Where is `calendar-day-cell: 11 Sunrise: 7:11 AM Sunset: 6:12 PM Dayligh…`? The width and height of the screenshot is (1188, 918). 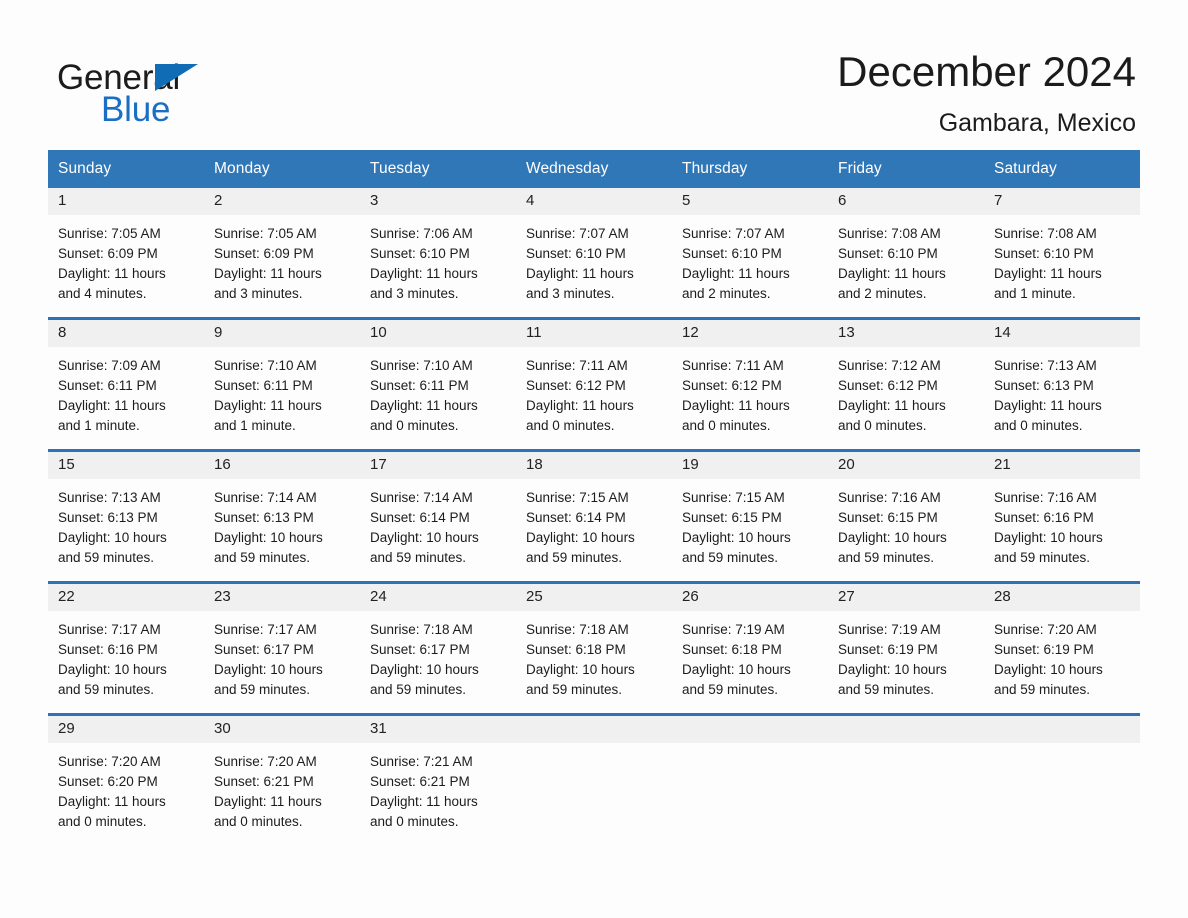
calendar-day-cell: 11 Sunrise: 7:11 AM Sunset: 6:12 PM Dayligh… is located at coordinates (594, 378).